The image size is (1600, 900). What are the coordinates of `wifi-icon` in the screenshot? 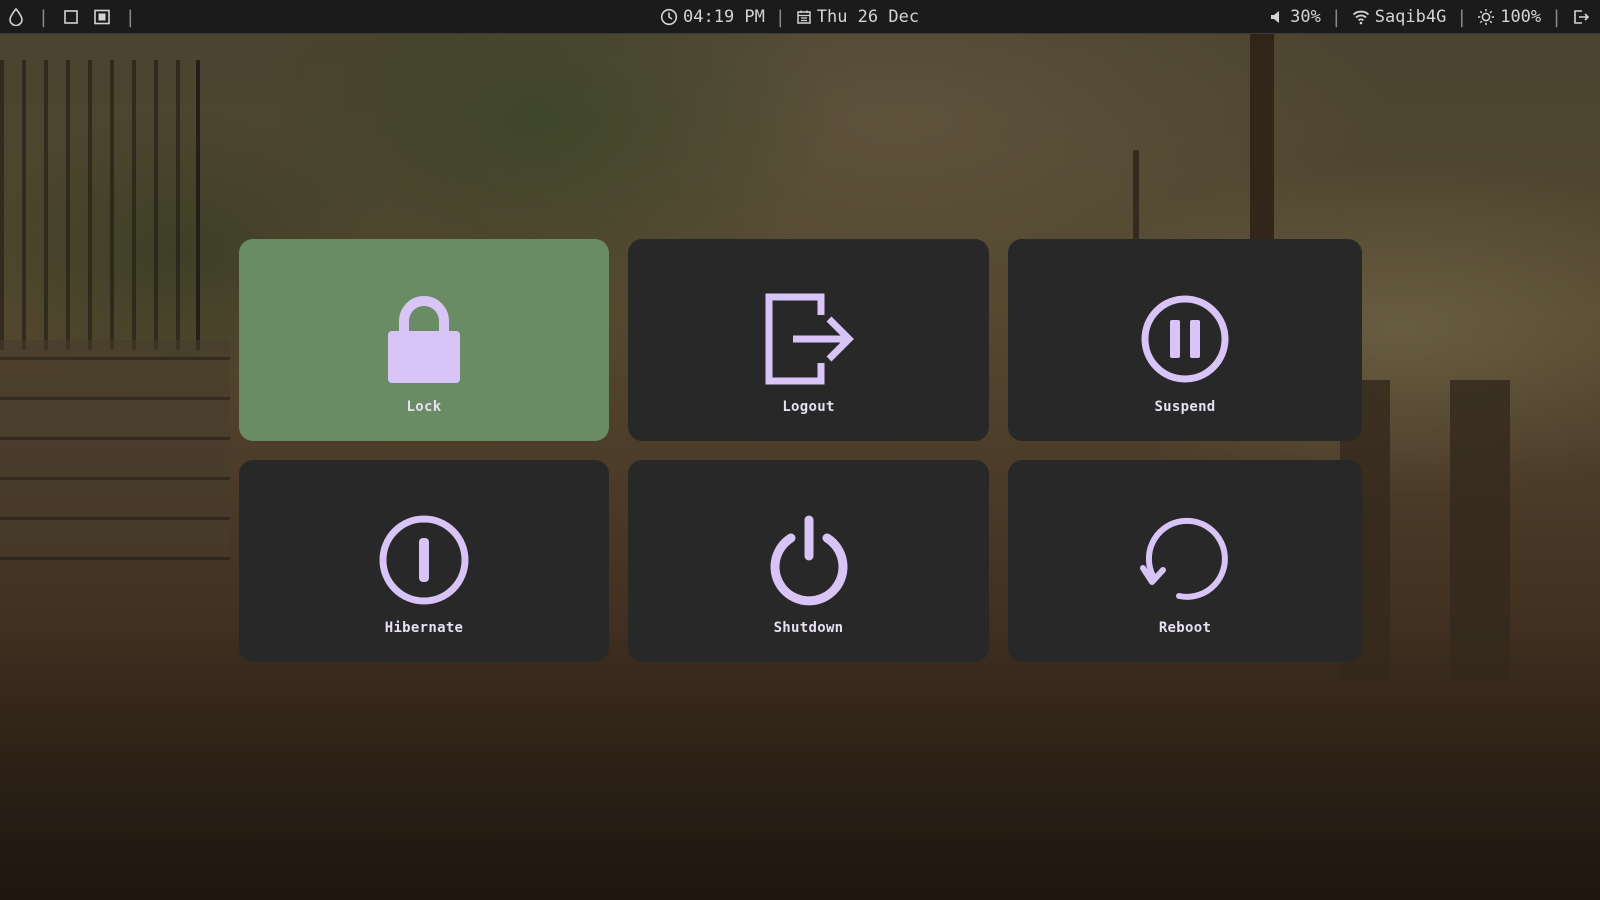 It's located at (1360, 17).